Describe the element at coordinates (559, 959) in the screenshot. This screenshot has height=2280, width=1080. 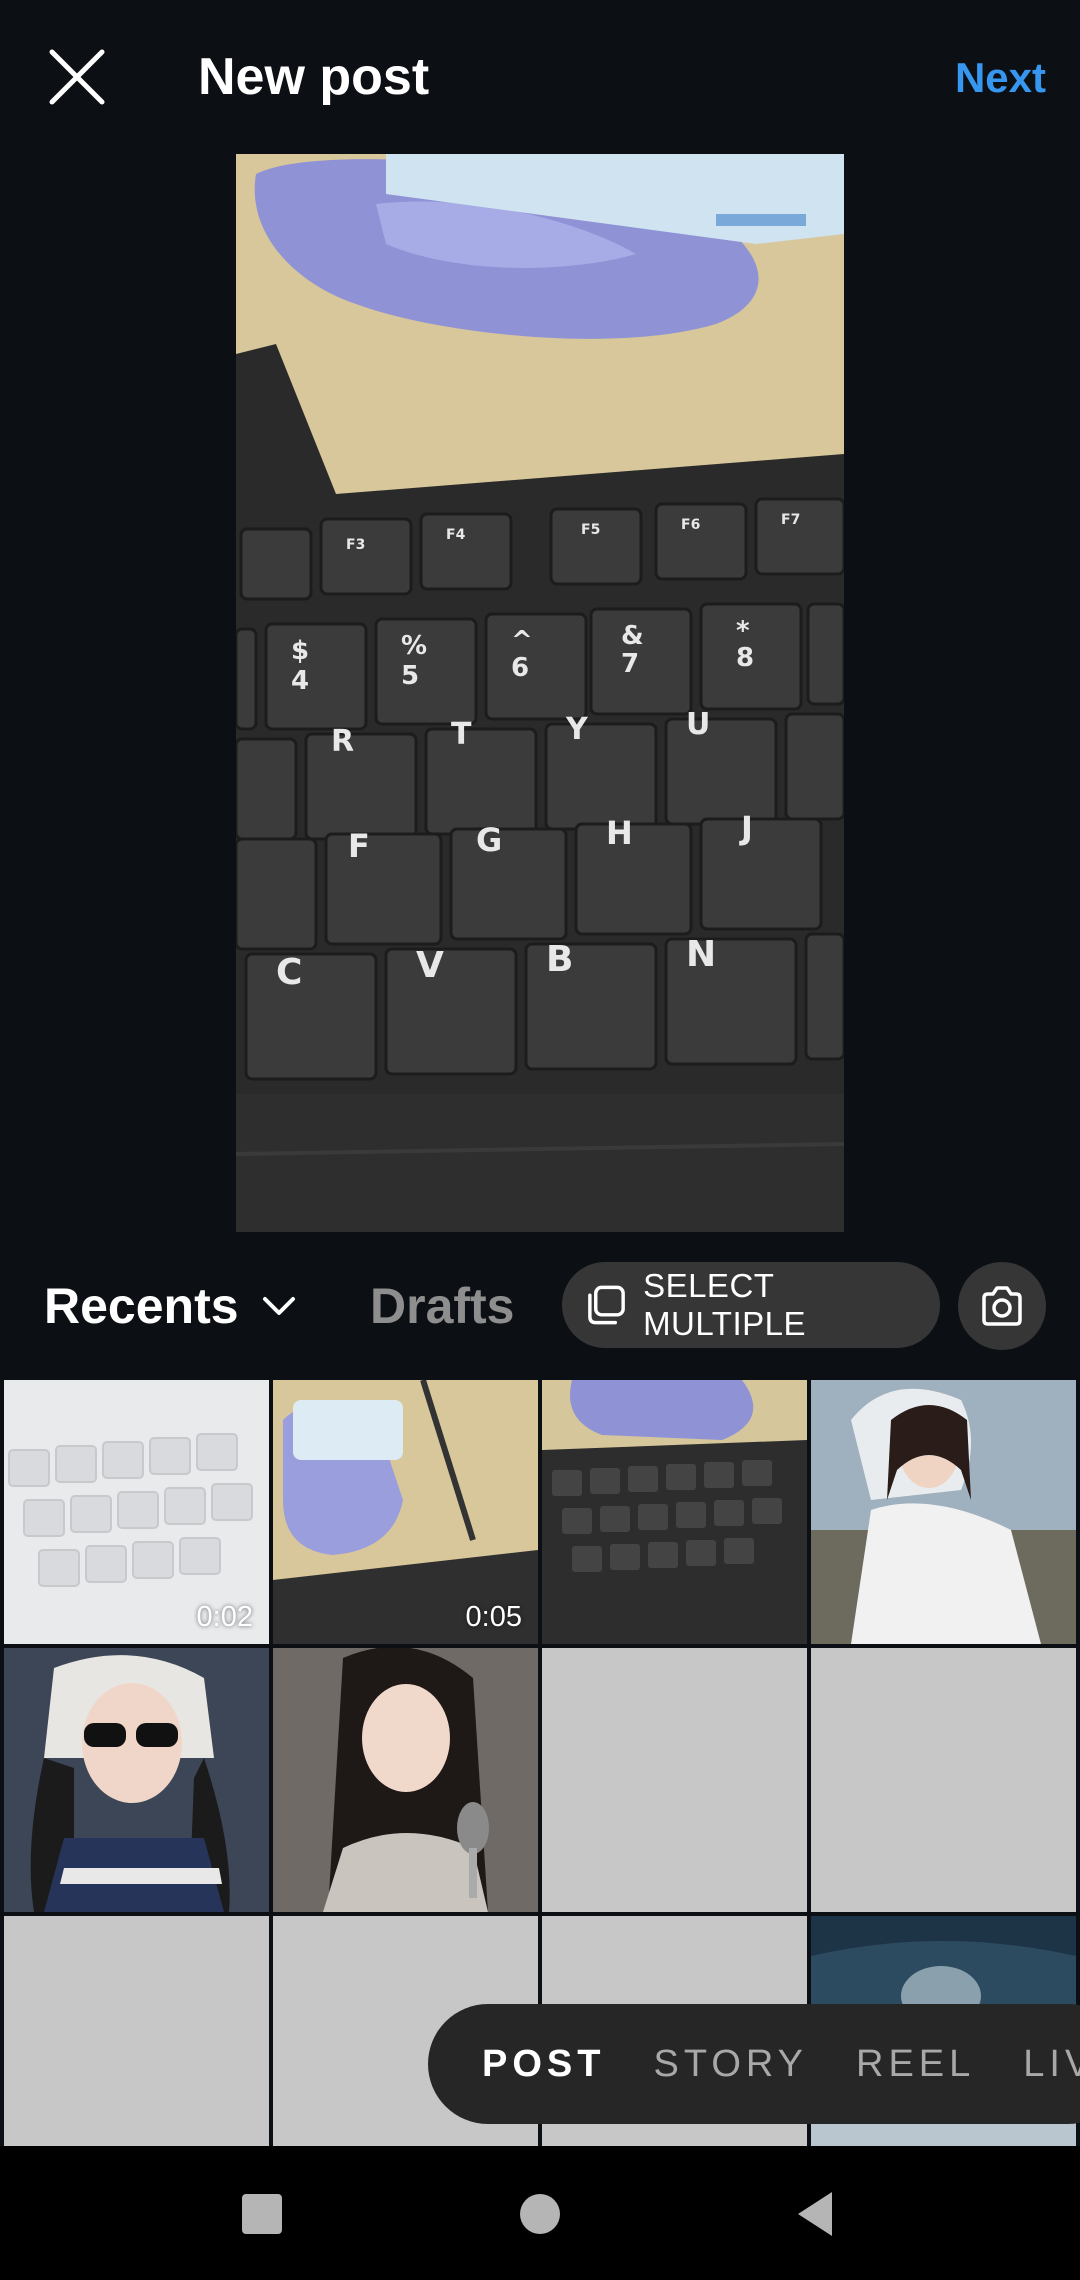
I see `svg-text: B` at that location.